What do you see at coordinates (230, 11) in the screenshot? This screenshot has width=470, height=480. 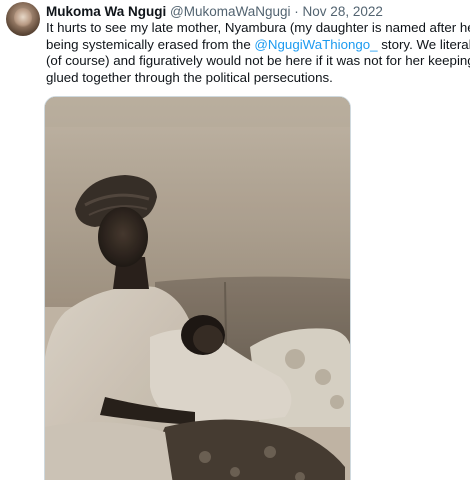 I see `author-handle: @MukomaWaNgugi` at bounding box center [230, 11].